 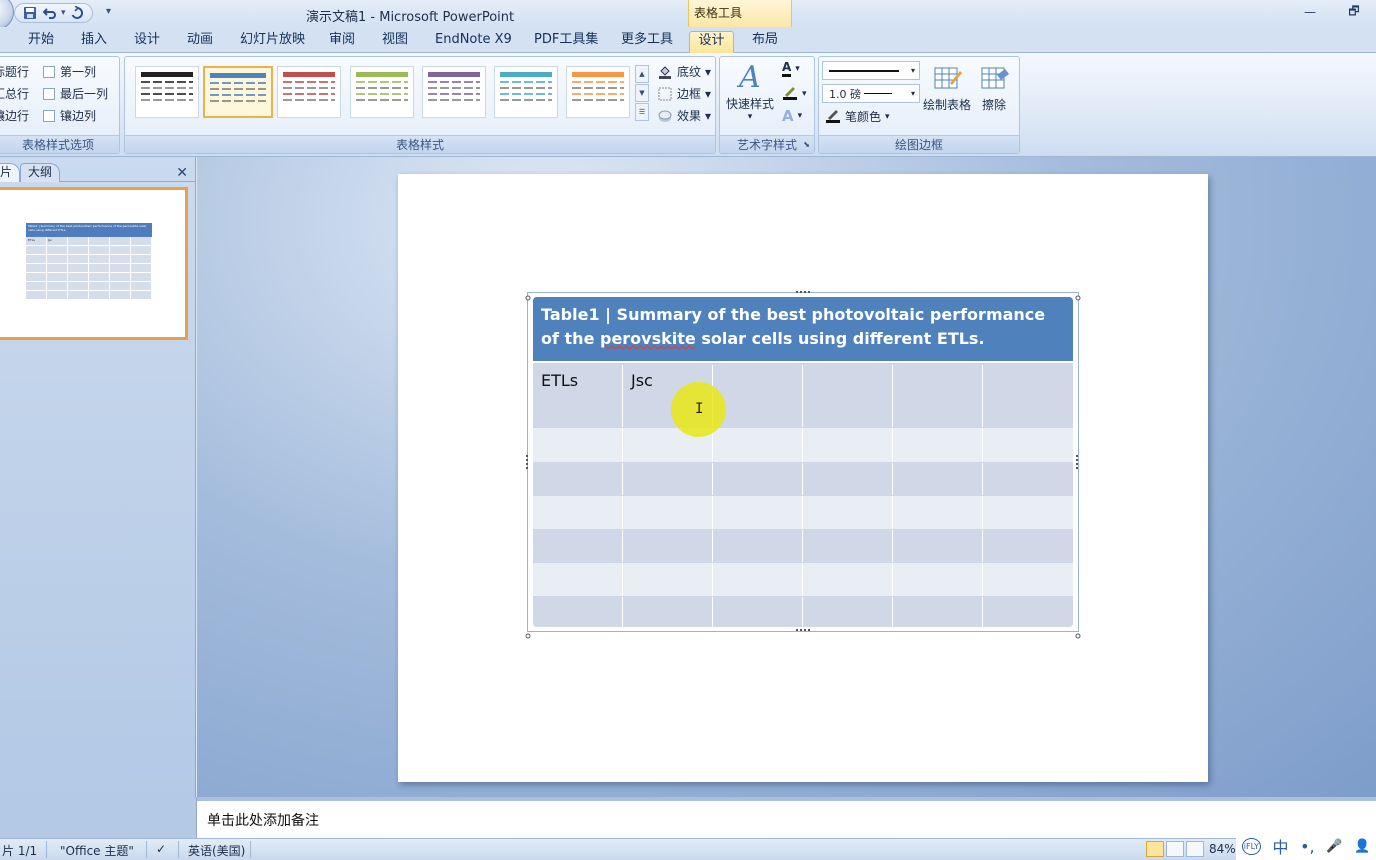 I want to click on tab-slides: 片, so click(x=10, y=172).